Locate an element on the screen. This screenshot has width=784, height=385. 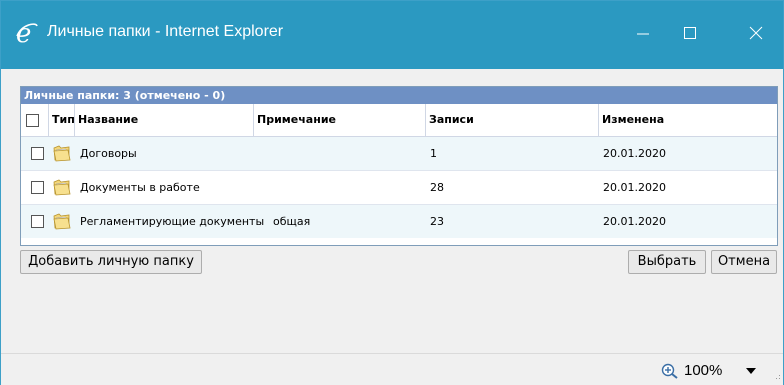
status-bar: 100% is located at coordinates (392, 369).